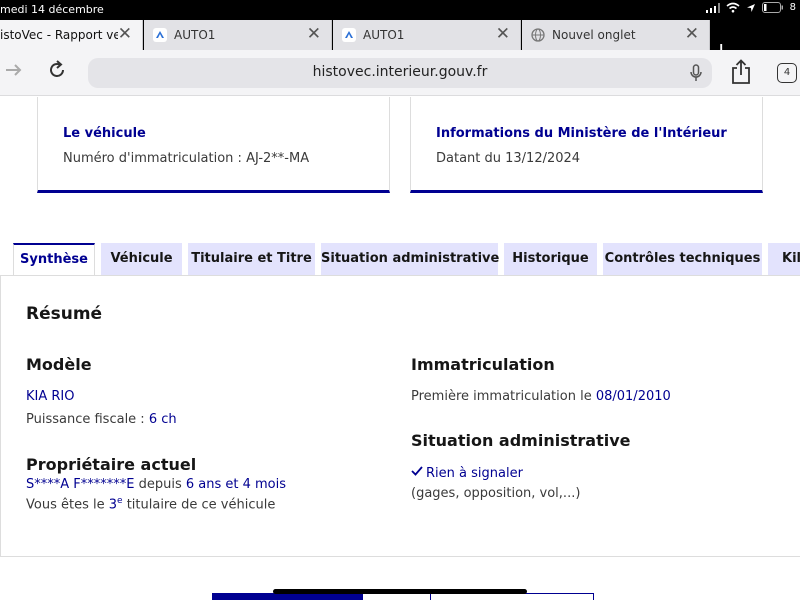  I want to click on model-name: KIA RIO, so click(50, 396).